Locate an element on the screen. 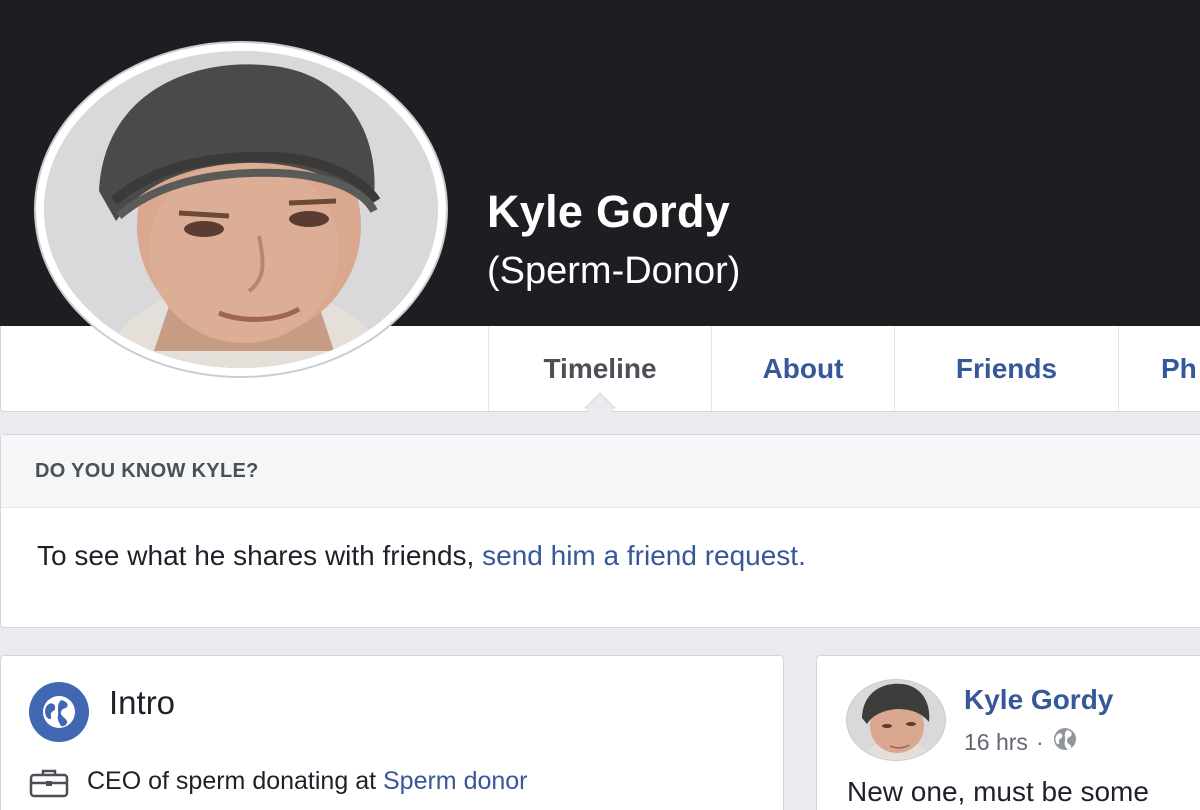  work-info: CEO of sperm donating at Sperm donor is located at coordinates (307, 781).